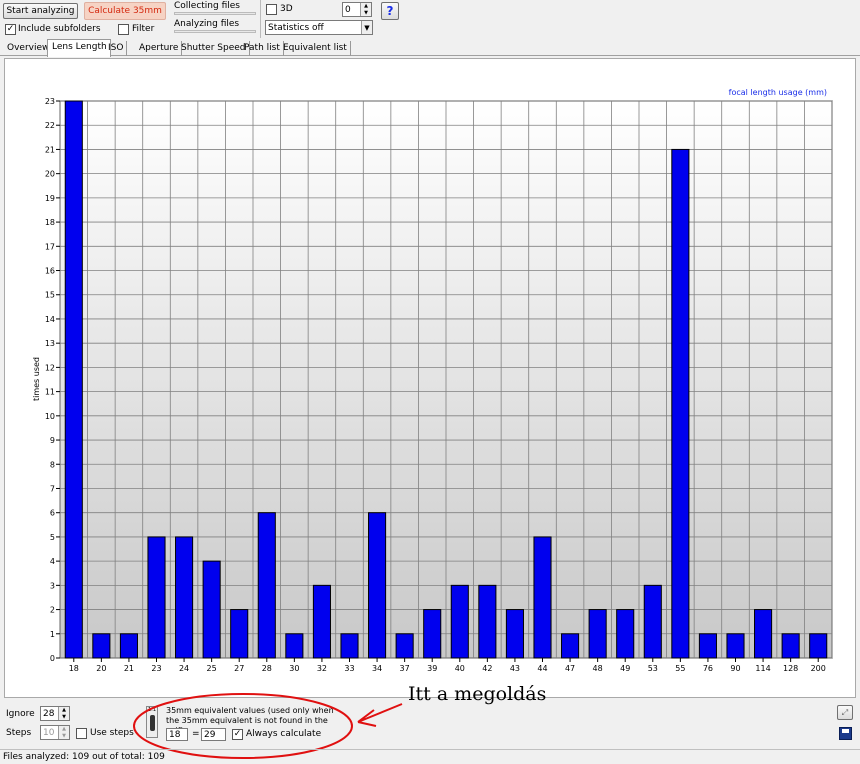 The height and width of the screenshot is (764, 860). What do you see at coordinates (81, 733) in the screenshot?
I see `use-steps-checkbox` at bounding box center [81, 733].